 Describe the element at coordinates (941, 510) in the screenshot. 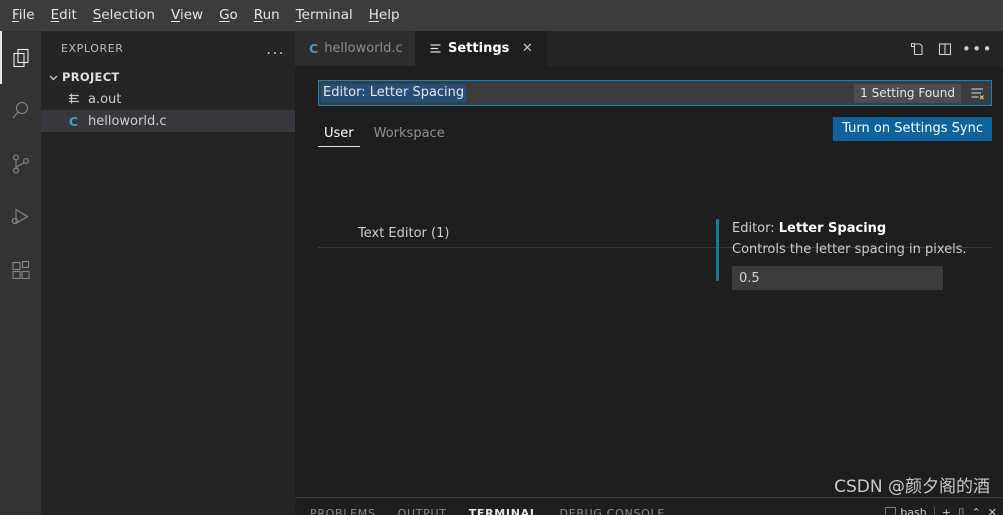

I see `panel-actions: bash + ⌷ ⌃ ✕` at that location.